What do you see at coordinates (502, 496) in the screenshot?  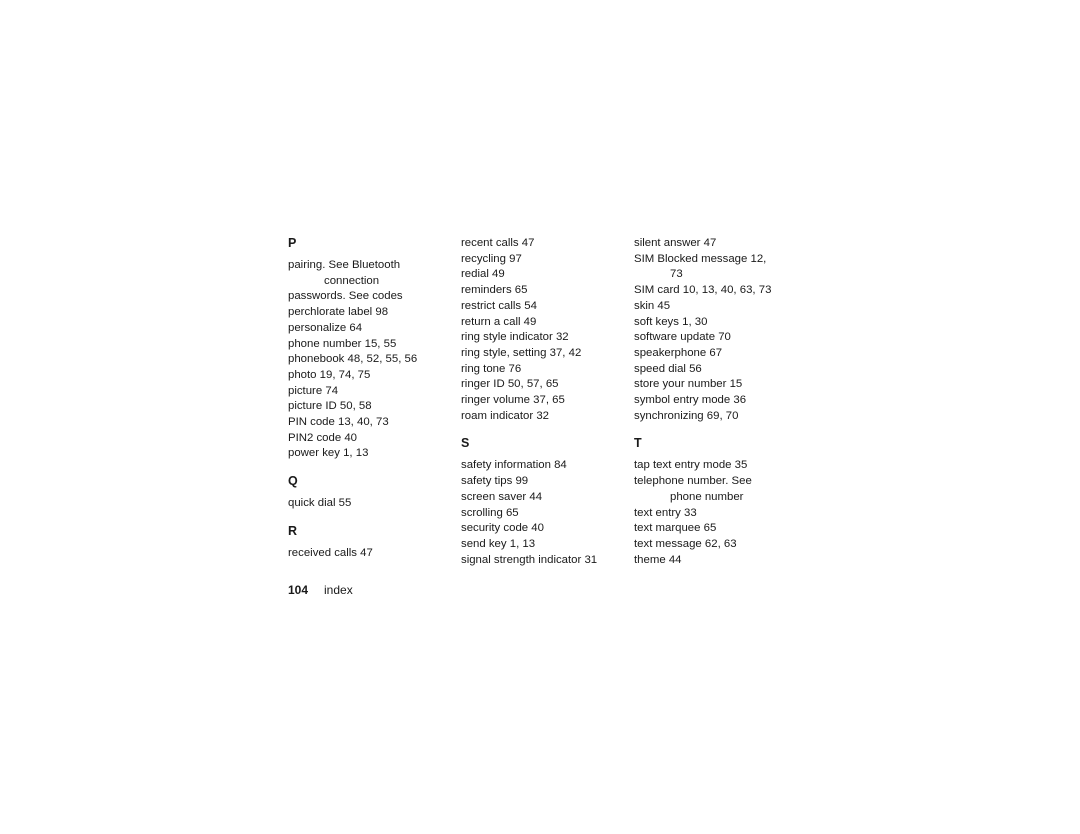 I see `index-entry: screen saver 44` at bounding box center [502, 496].